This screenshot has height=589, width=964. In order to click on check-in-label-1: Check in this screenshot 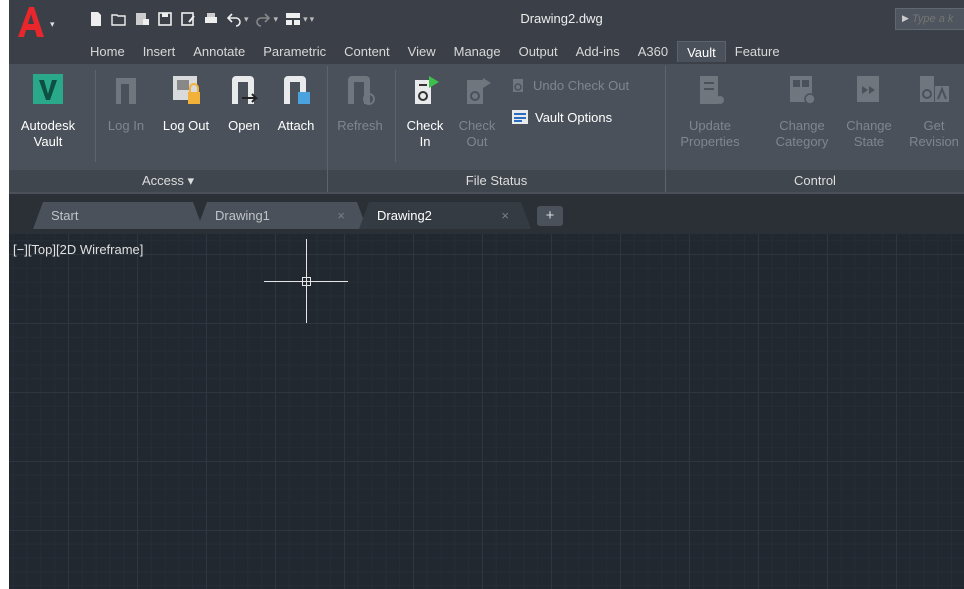, I will do `click(425, 125)`.